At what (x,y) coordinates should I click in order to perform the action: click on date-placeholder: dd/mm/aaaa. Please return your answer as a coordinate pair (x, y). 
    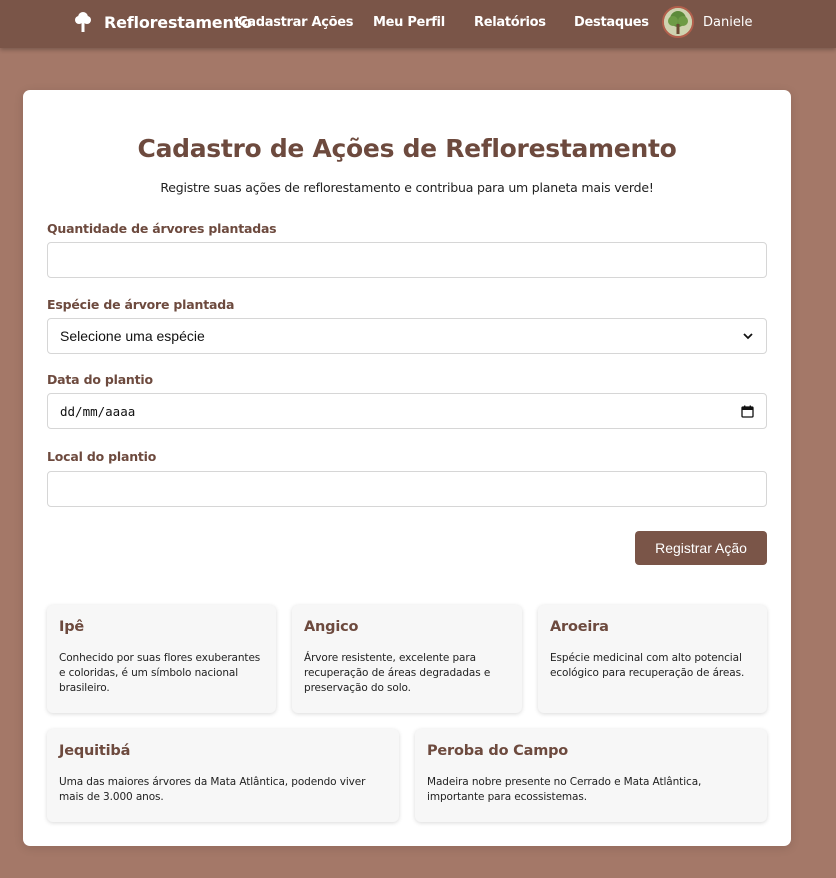
    Looking at the image, I should click on (98, 411).